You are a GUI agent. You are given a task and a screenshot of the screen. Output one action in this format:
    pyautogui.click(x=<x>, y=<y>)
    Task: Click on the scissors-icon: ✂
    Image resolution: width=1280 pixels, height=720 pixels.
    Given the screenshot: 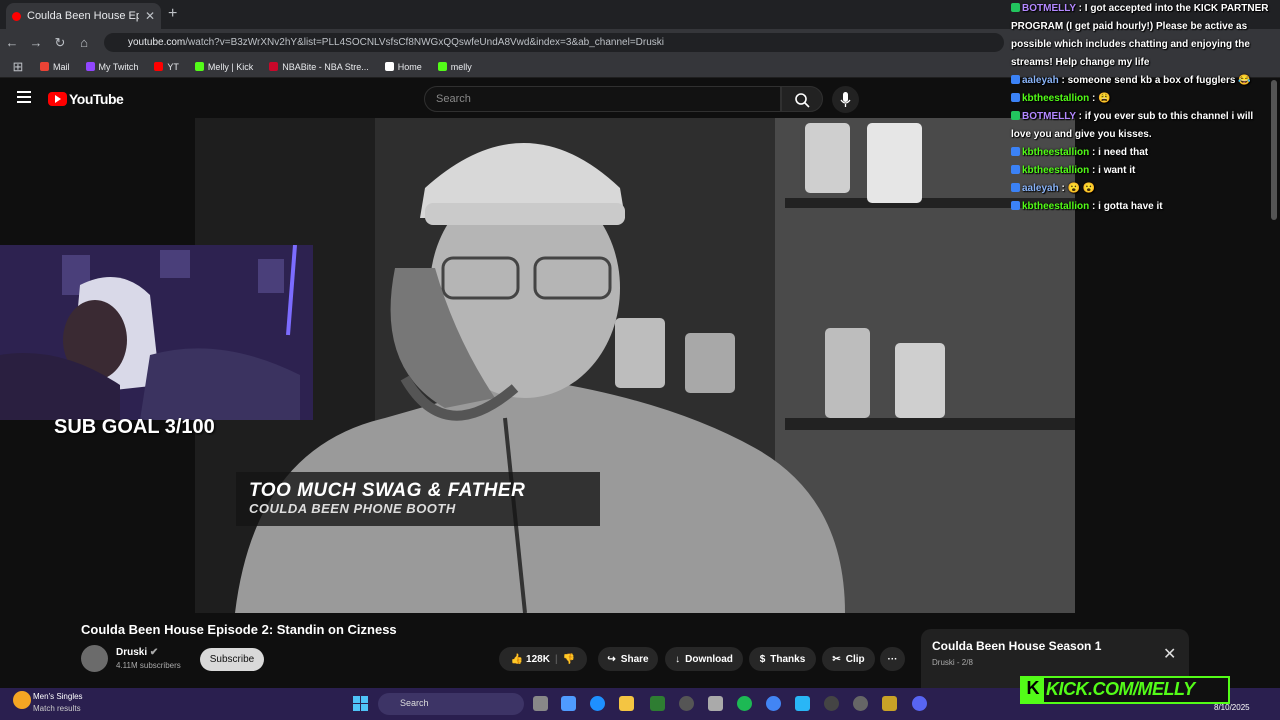 What is the action you would take?
    pyautogui.click(x=836, y=659)
    